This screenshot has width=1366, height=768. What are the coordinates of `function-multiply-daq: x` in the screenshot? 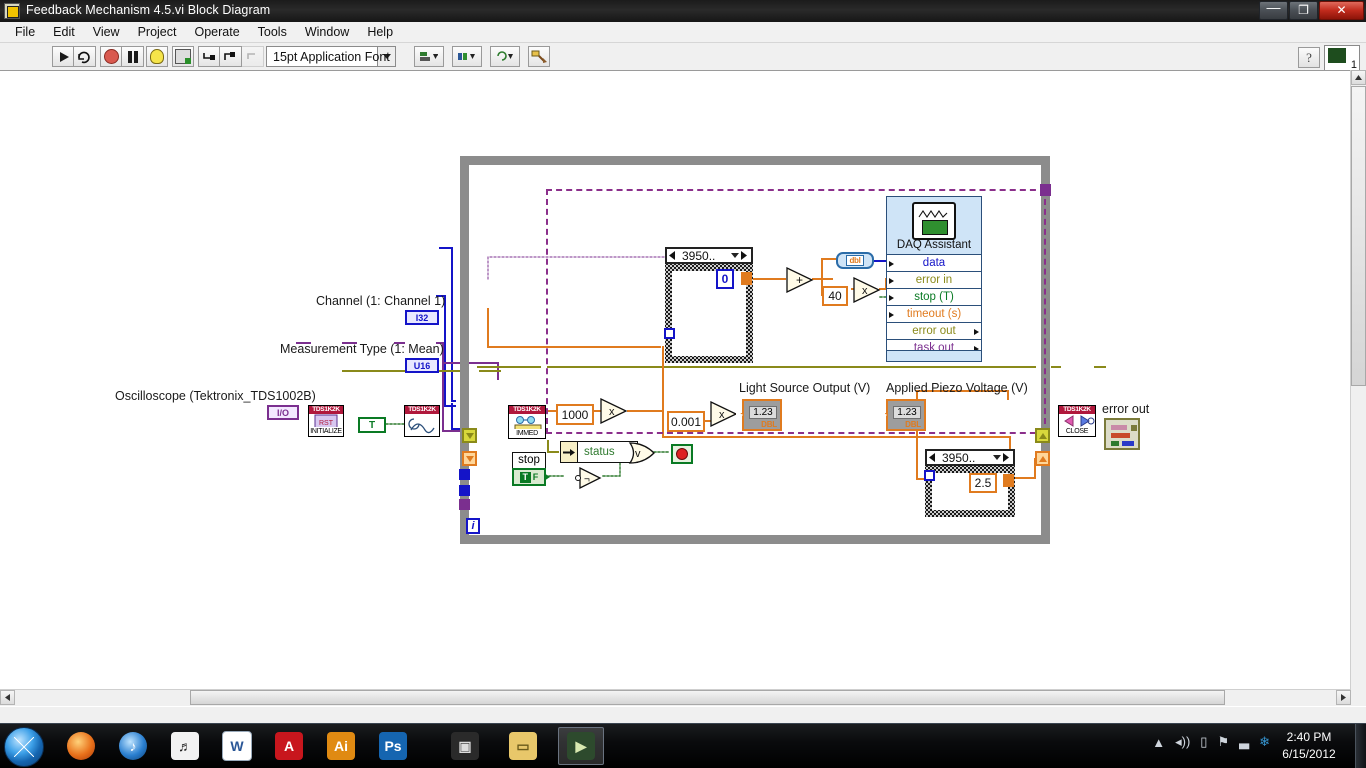 It's located at (867, 290).